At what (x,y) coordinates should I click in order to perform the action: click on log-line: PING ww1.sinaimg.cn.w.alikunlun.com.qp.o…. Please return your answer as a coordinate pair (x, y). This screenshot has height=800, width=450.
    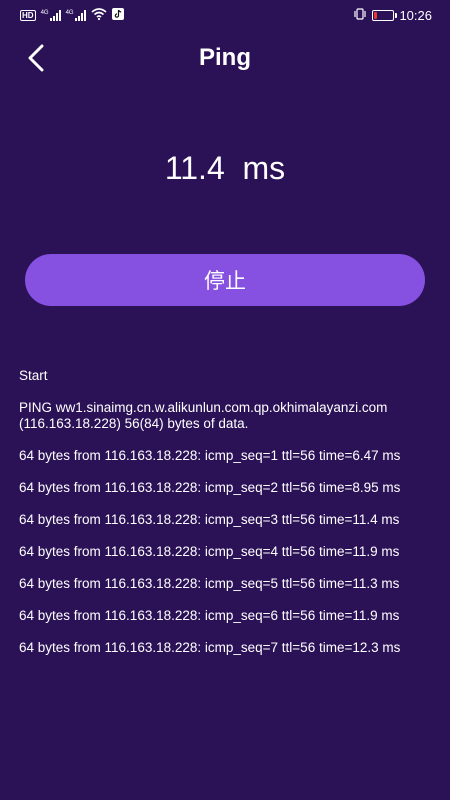
    Looking at the image, I should click on (203, 415).